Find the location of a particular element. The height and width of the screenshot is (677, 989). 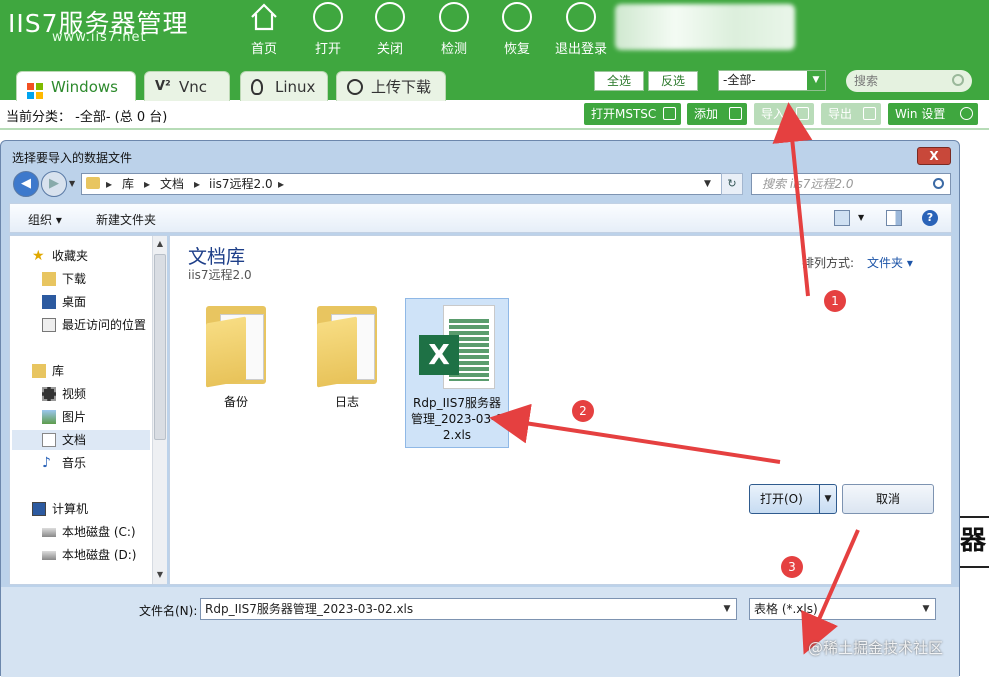

nav-downloads: 下载 is located at coordinates (81, 279).